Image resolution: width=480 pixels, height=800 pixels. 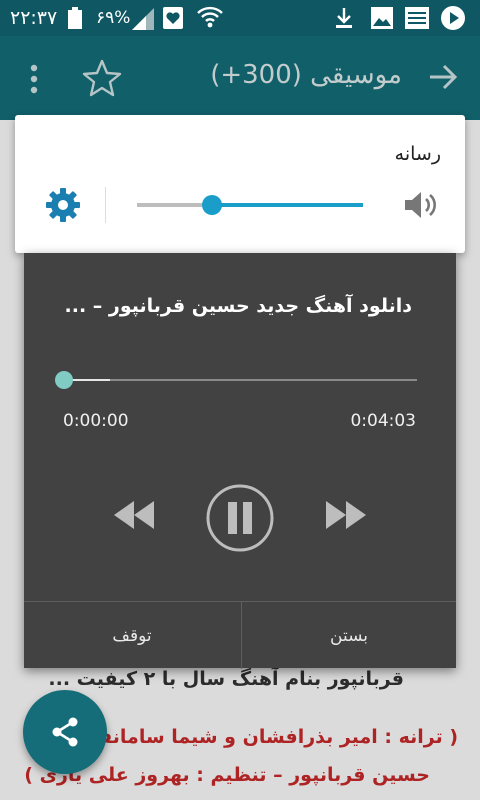 I want to click on fast-forward-icon, so click(x=346, y=517).